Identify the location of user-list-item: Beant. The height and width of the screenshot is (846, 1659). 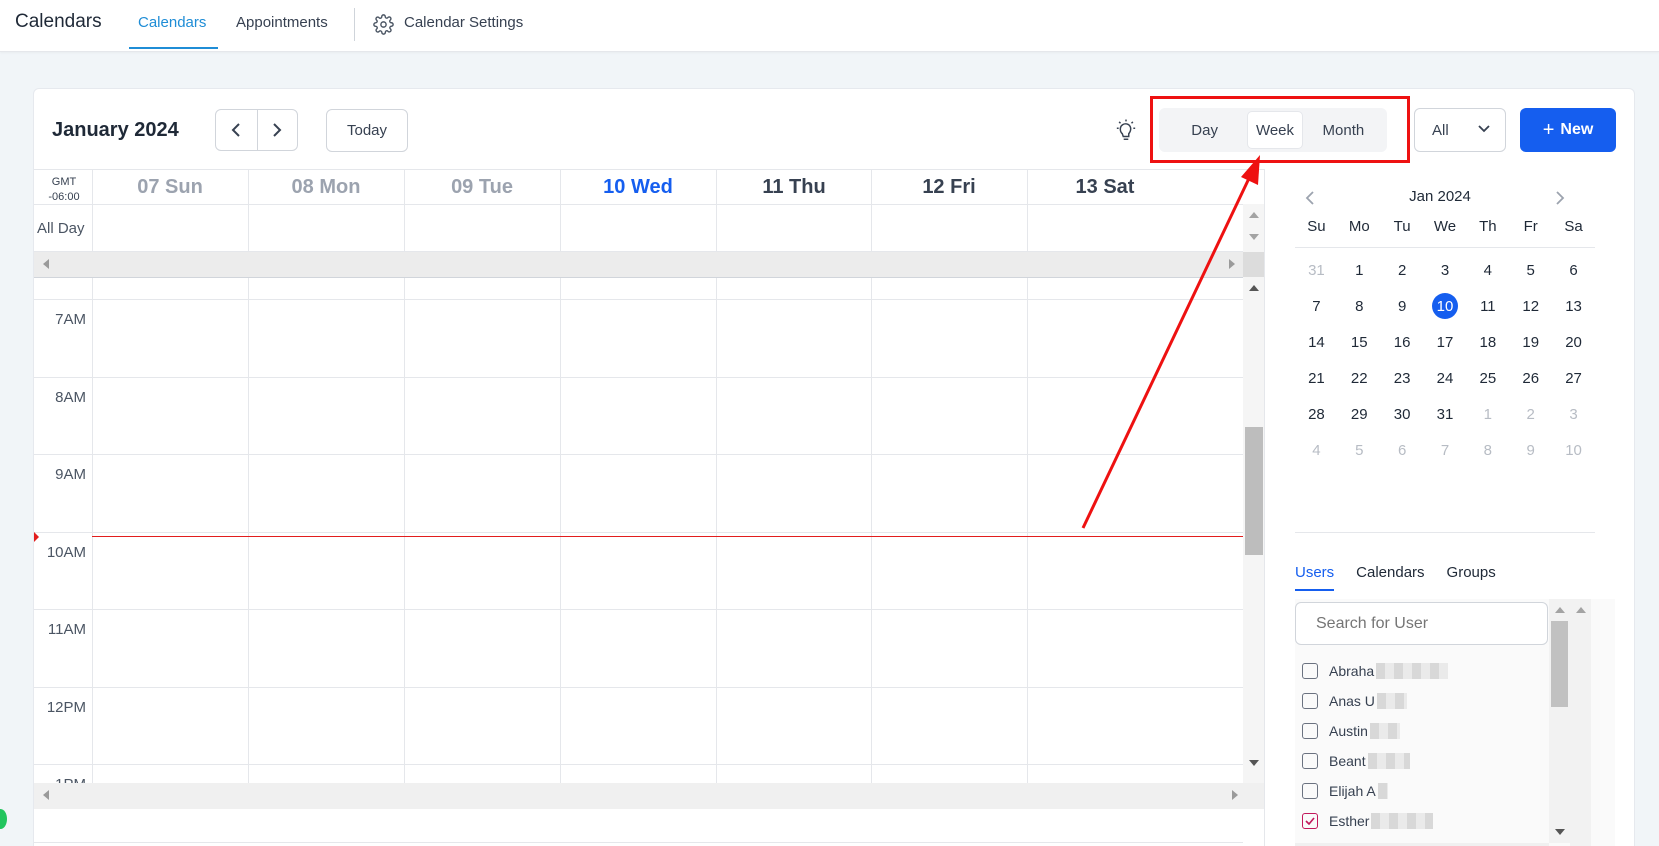
(1423, 761).